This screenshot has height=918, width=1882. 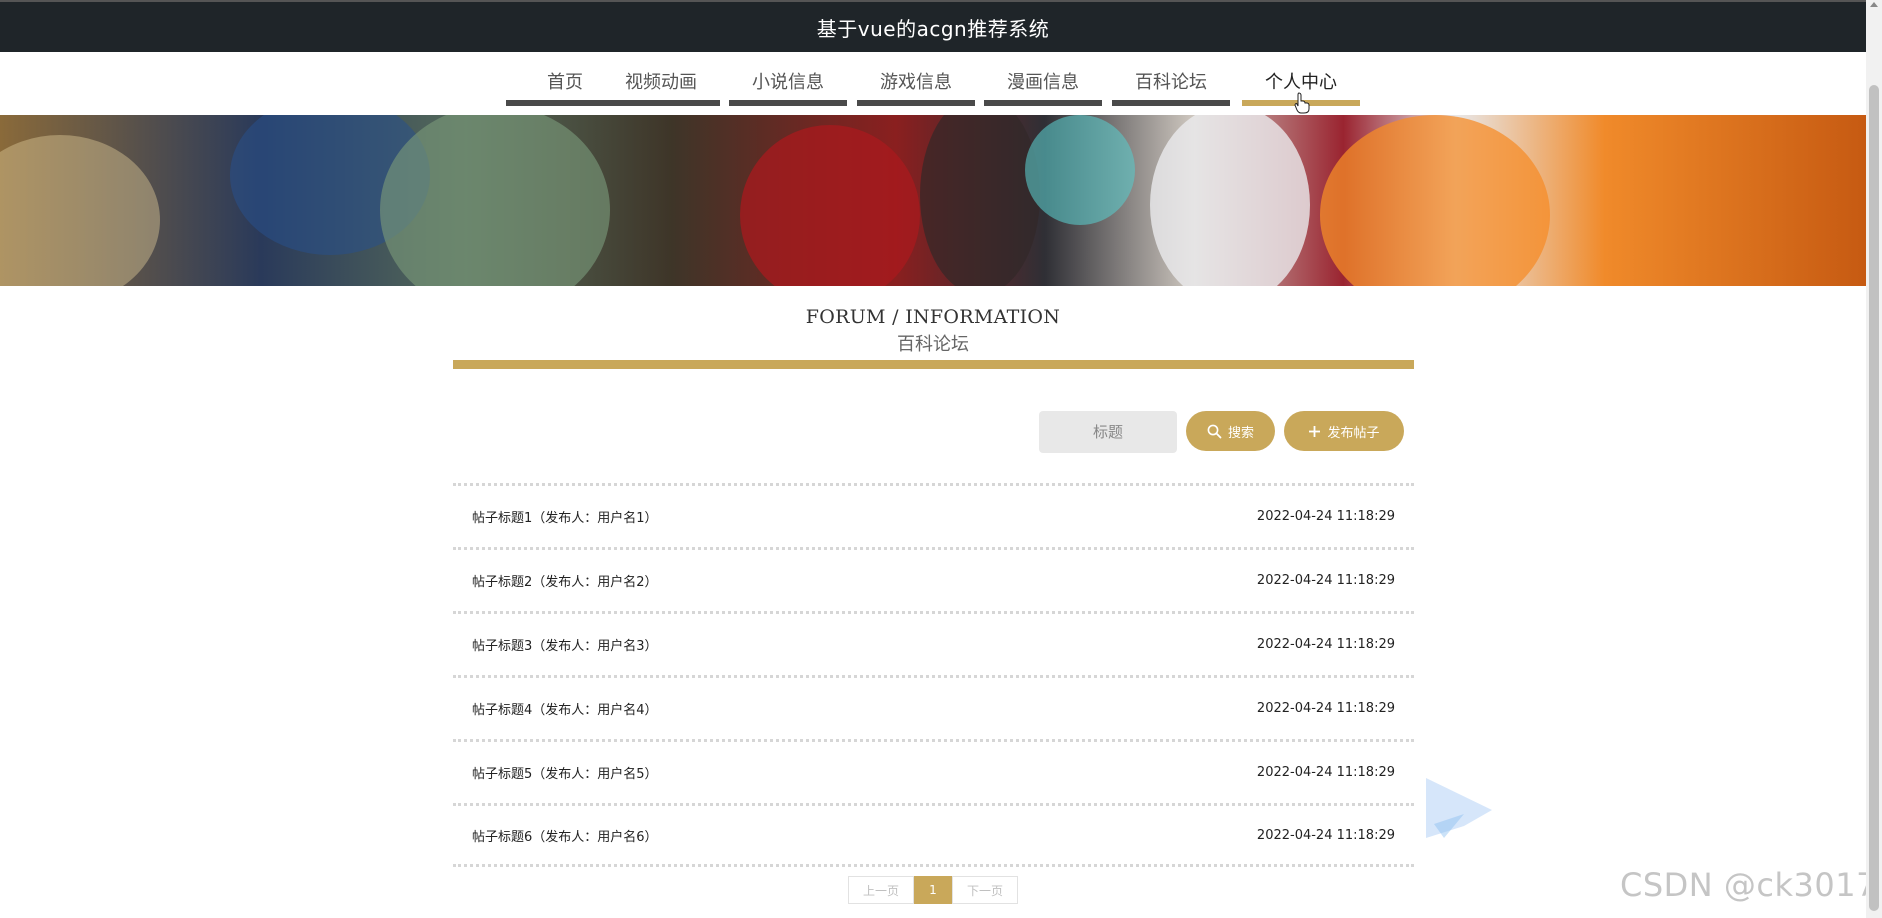 I want to click on top-header: 基于vue的acgn推荐系统, so click(x=933, y=26).